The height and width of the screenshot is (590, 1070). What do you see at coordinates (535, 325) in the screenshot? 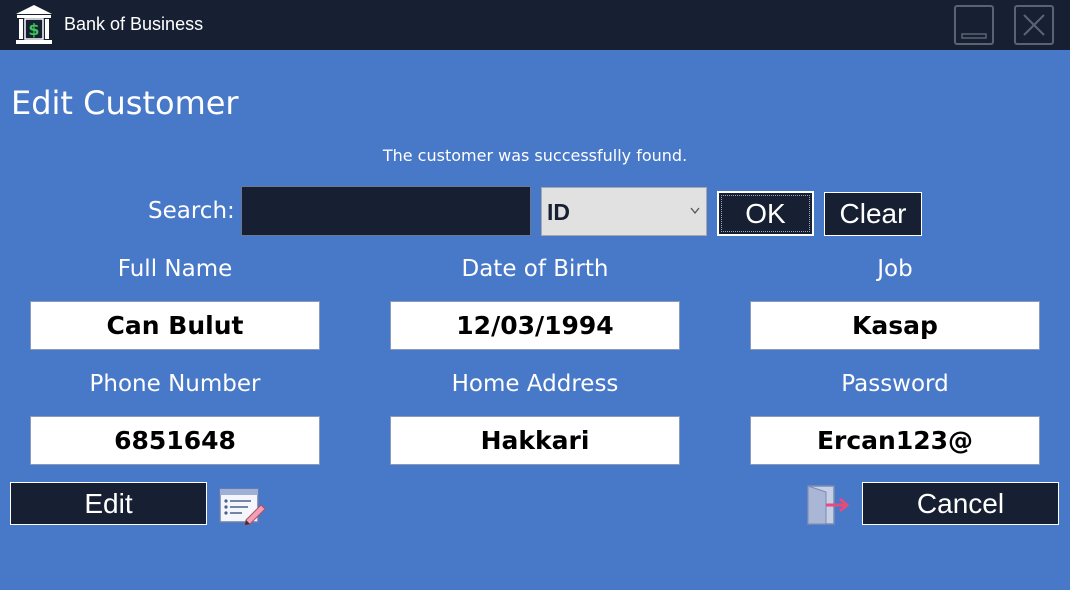
I see `date-of-birth-field: 12/03/1994` at bounding box center [535, 325].